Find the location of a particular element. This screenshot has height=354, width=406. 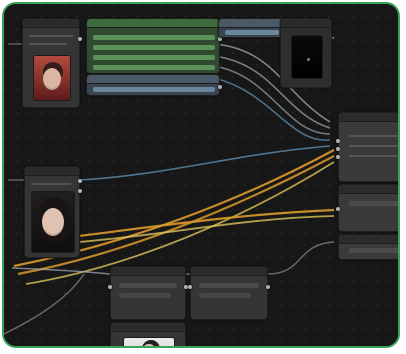

node-load-image-bottom is located at coordinates (148, 334).